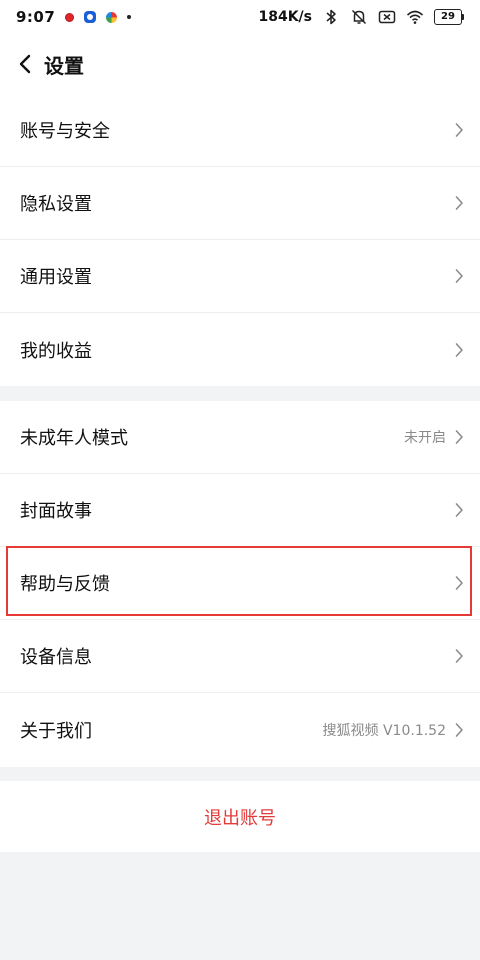  I want to click on menu-item-privacy-settings: 隐私设置, so click(240, 203).